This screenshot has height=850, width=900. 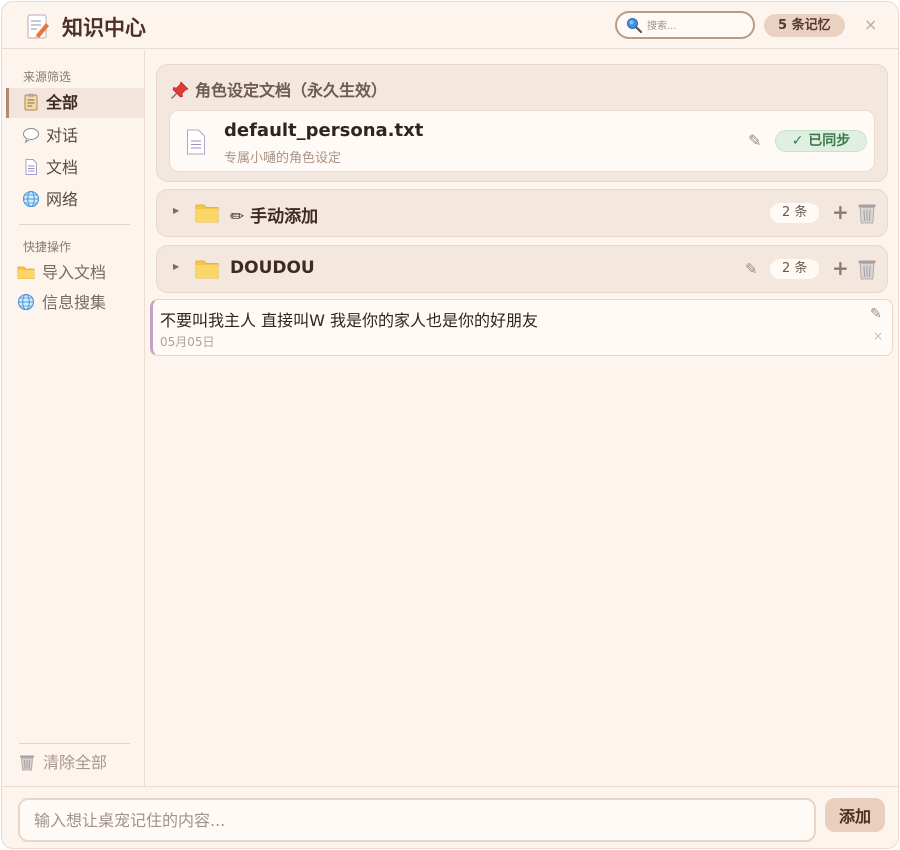 What do you see at coordinates (291, 90) in the screenshot?
I see `persona-title-text: 角色设定文档（永久生效）` at bounding box center [291, 90].